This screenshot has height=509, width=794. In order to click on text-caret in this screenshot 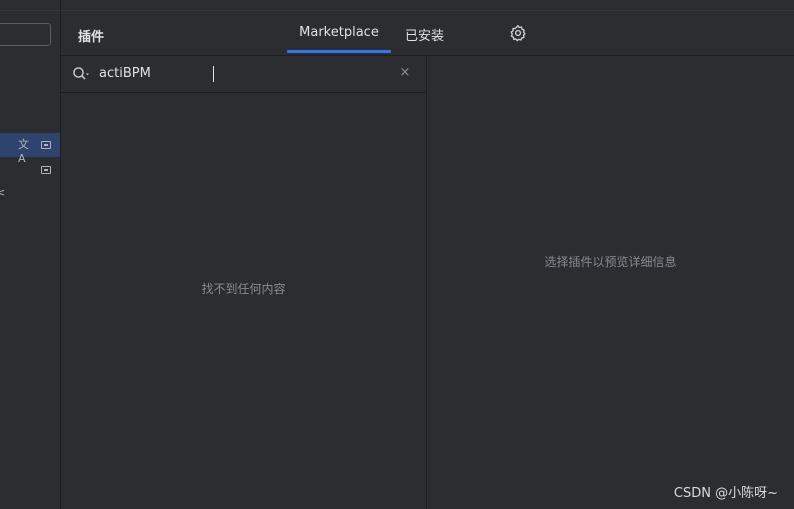, I will do `click(213, 74)`.